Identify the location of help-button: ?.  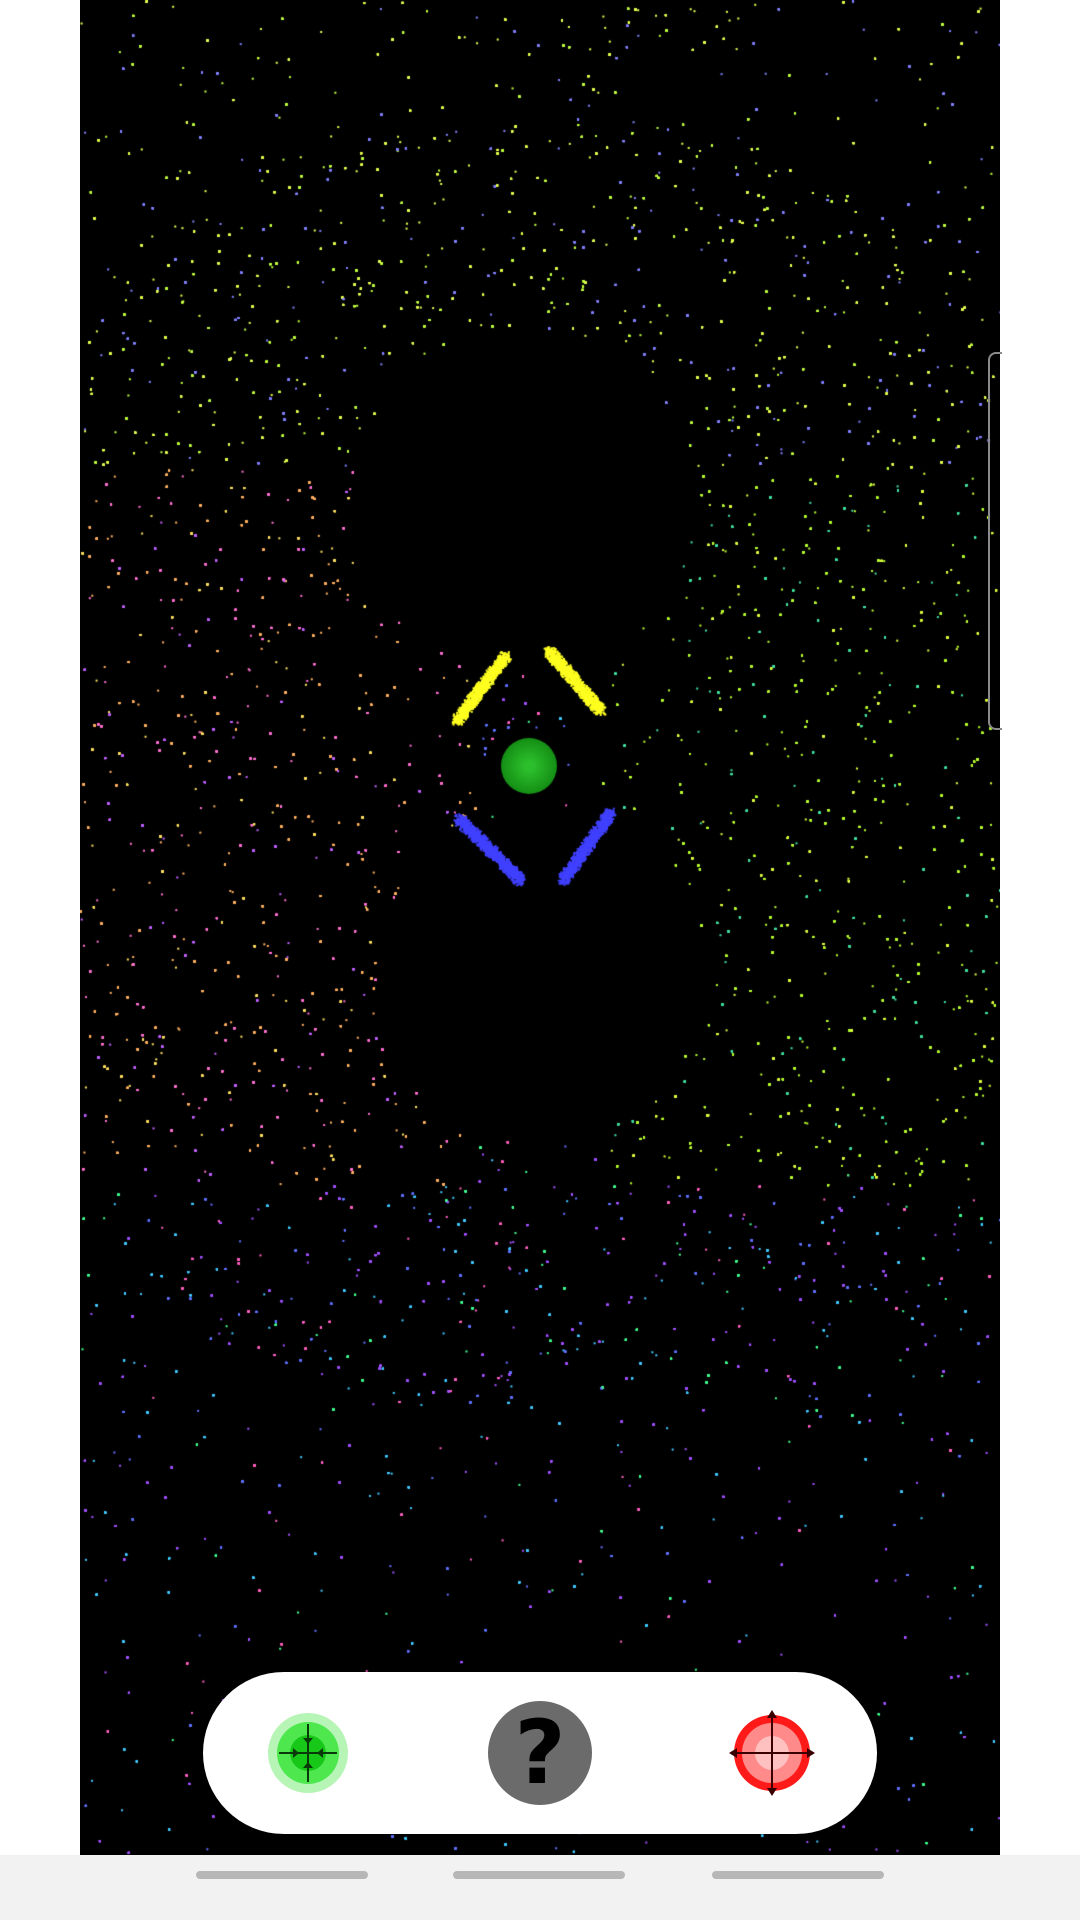
(540, 1753).